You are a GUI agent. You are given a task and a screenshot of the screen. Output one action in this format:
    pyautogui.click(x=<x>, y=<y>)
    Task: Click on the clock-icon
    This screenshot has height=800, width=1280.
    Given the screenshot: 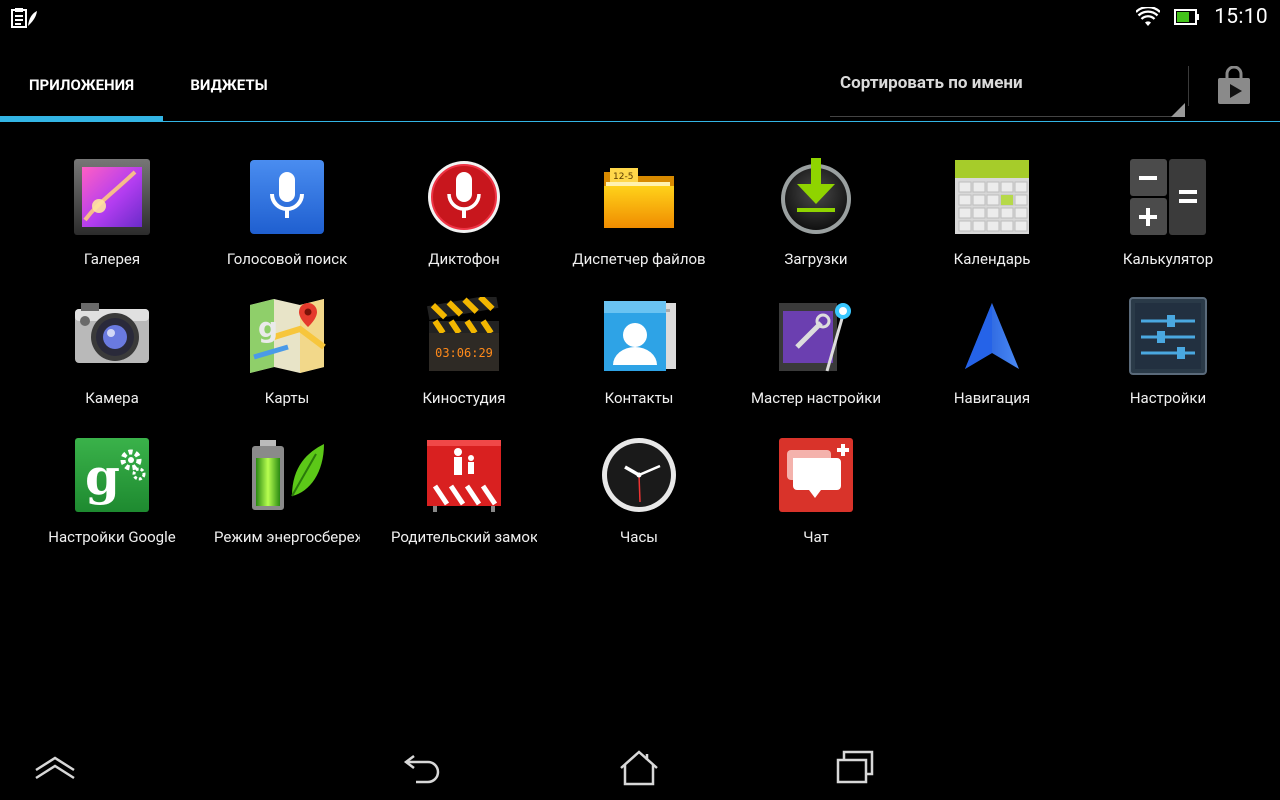 What is the action you would take?
    pyautogui.click(x=639, y=475)
    